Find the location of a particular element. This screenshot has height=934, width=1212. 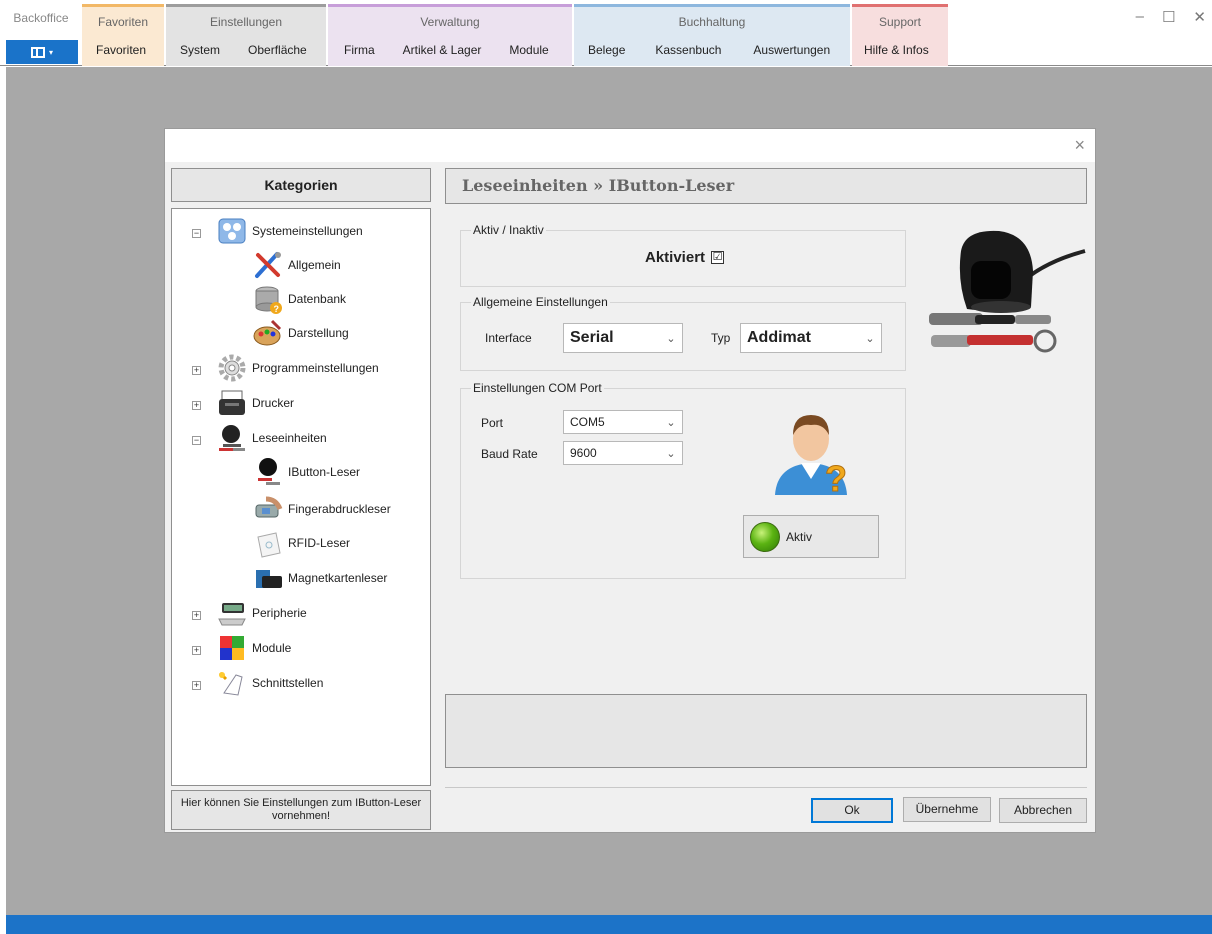

group-legend: Allgemeine Einstellungen is located at coordinates (540, 302).